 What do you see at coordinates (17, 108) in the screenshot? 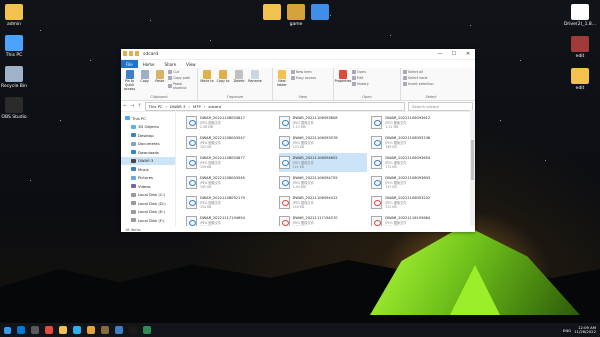
I see `desktop-icon: OBS Studio` at bounding box center [17, 108].